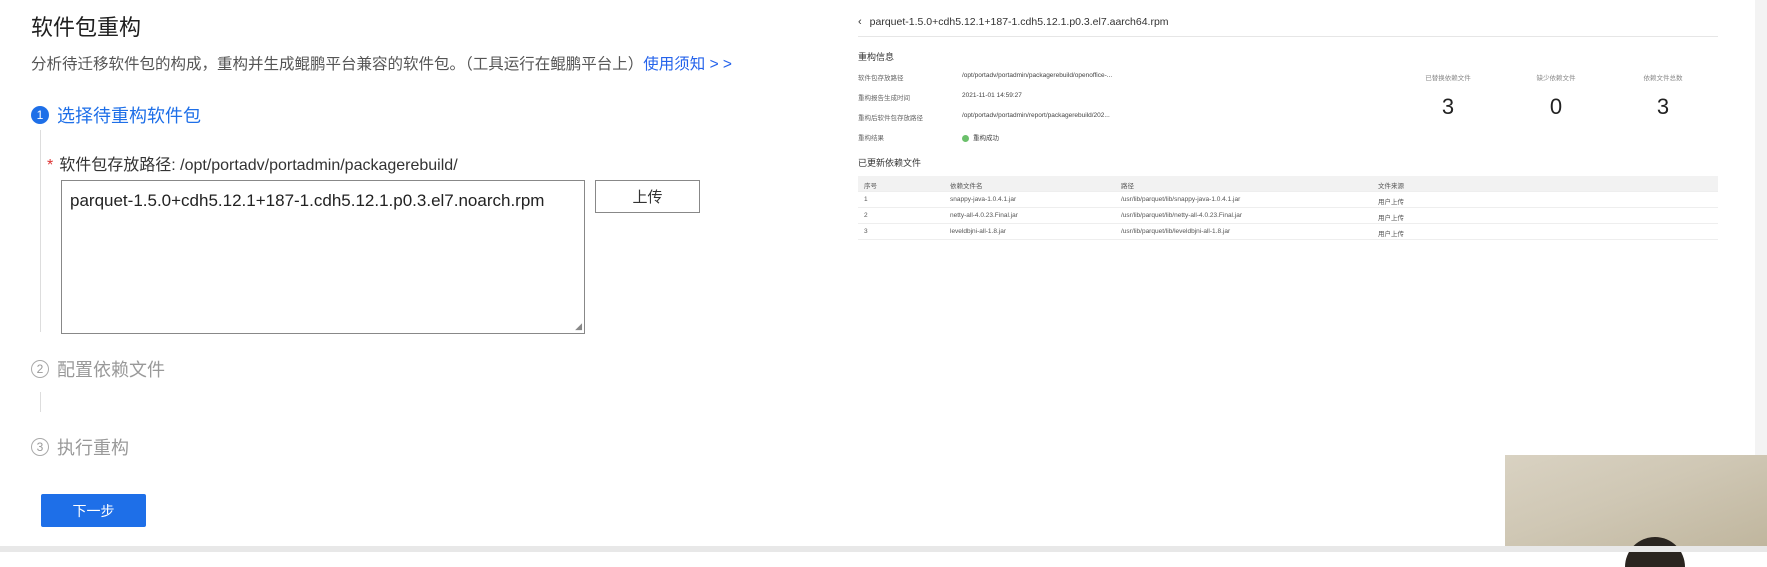 Image resolution: width=1767 pixels, height=567 pixels. Describe the element at coordinates (1008, 137) in the screenshot. I see `info-row: 重构结果 重构成功` at that location.